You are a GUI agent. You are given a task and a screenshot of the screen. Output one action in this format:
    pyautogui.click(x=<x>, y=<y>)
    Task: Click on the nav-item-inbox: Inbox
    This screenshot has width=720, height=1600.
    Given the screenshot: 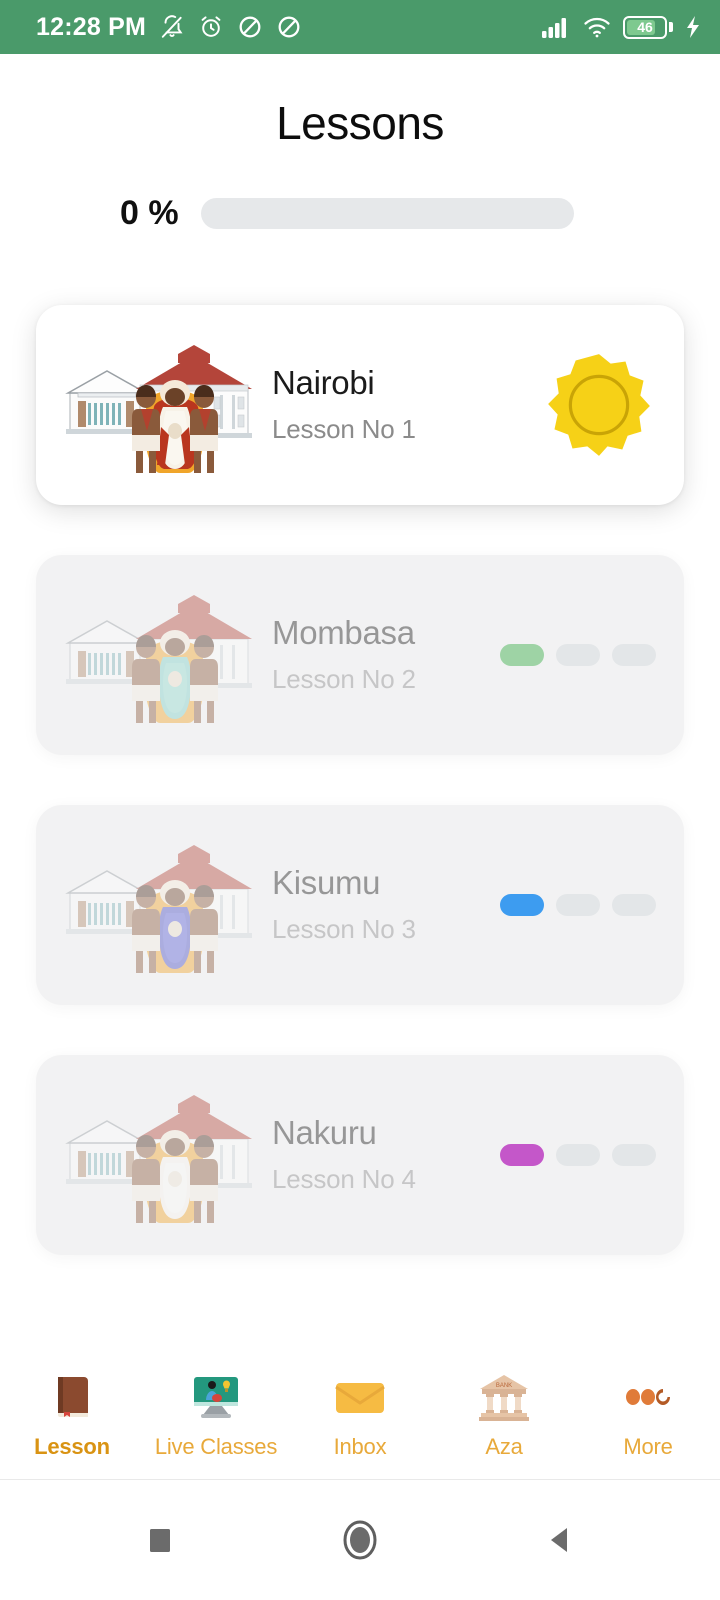 What is the action you would take?
    pyautogui.click(x=360, y=1414)
    